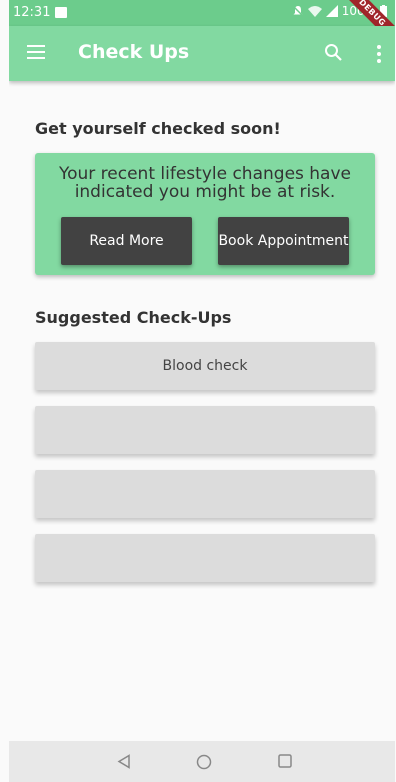 This screenshot has height=782, width=396. I want to click on home-icon, so click(204, 762).